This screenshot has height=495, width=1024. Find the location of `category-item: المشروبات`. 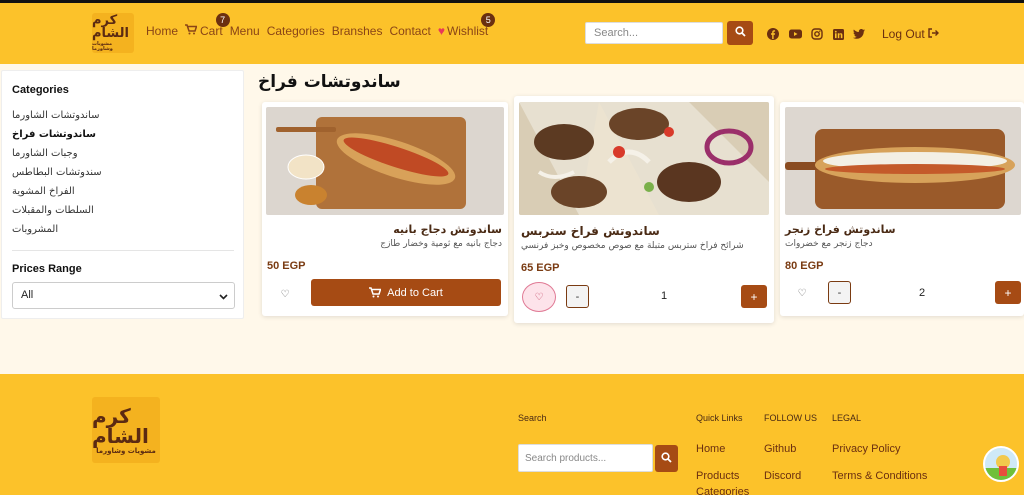

category-item: المشروبات is located at coordinates (35, 229).